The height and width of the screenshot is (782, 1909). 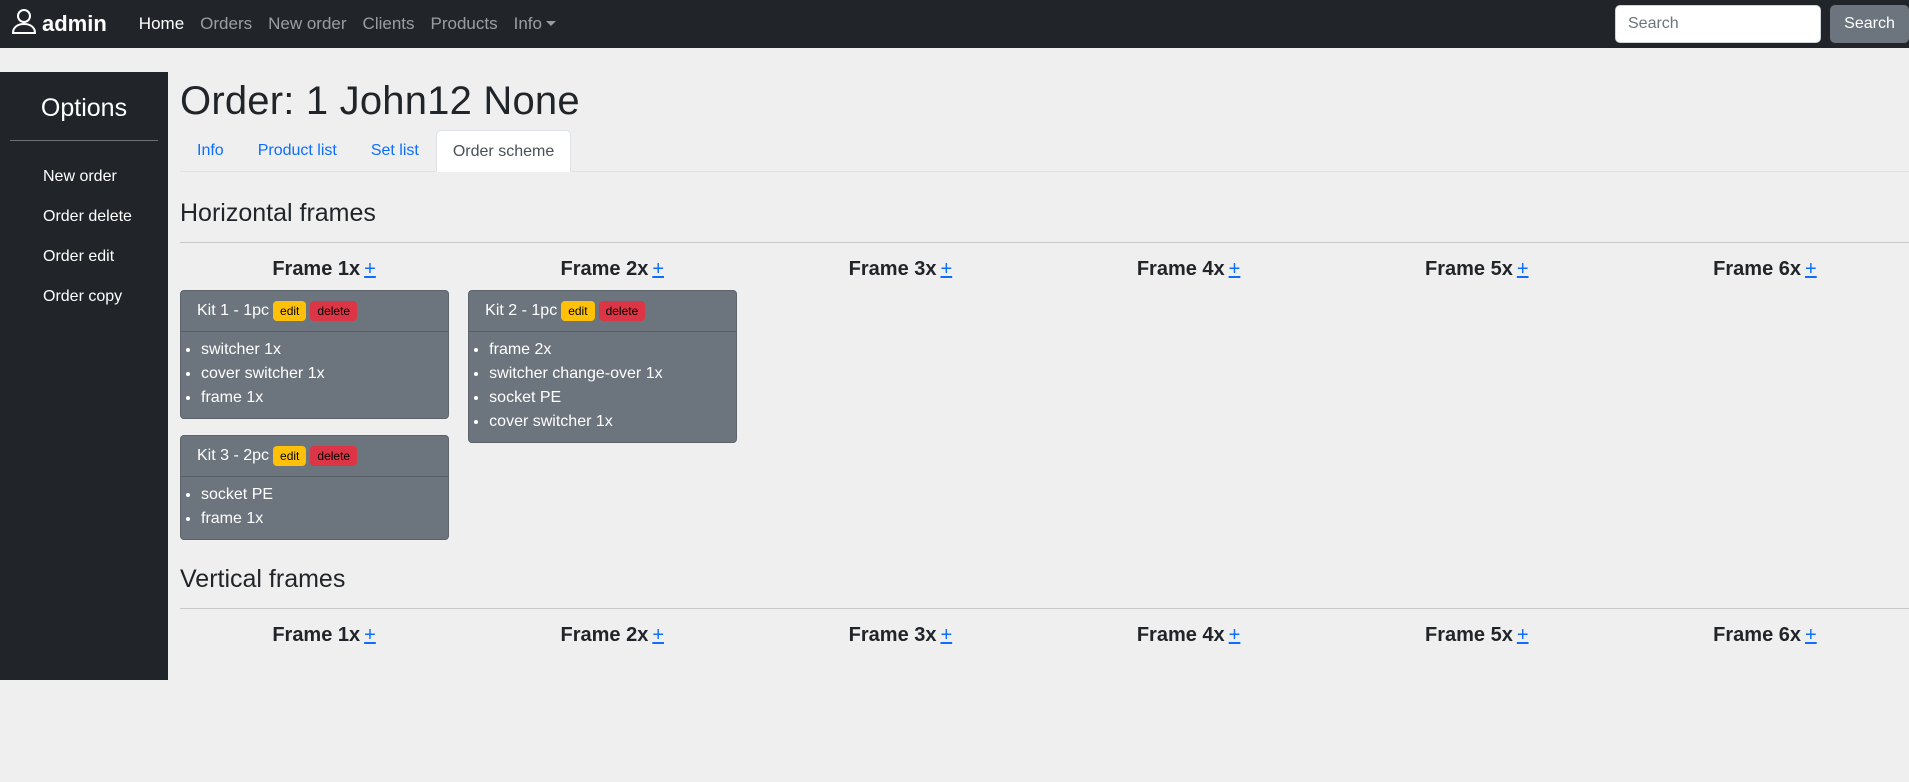 I want to click on nav-new-order: New order, so click(x=307, y=24).